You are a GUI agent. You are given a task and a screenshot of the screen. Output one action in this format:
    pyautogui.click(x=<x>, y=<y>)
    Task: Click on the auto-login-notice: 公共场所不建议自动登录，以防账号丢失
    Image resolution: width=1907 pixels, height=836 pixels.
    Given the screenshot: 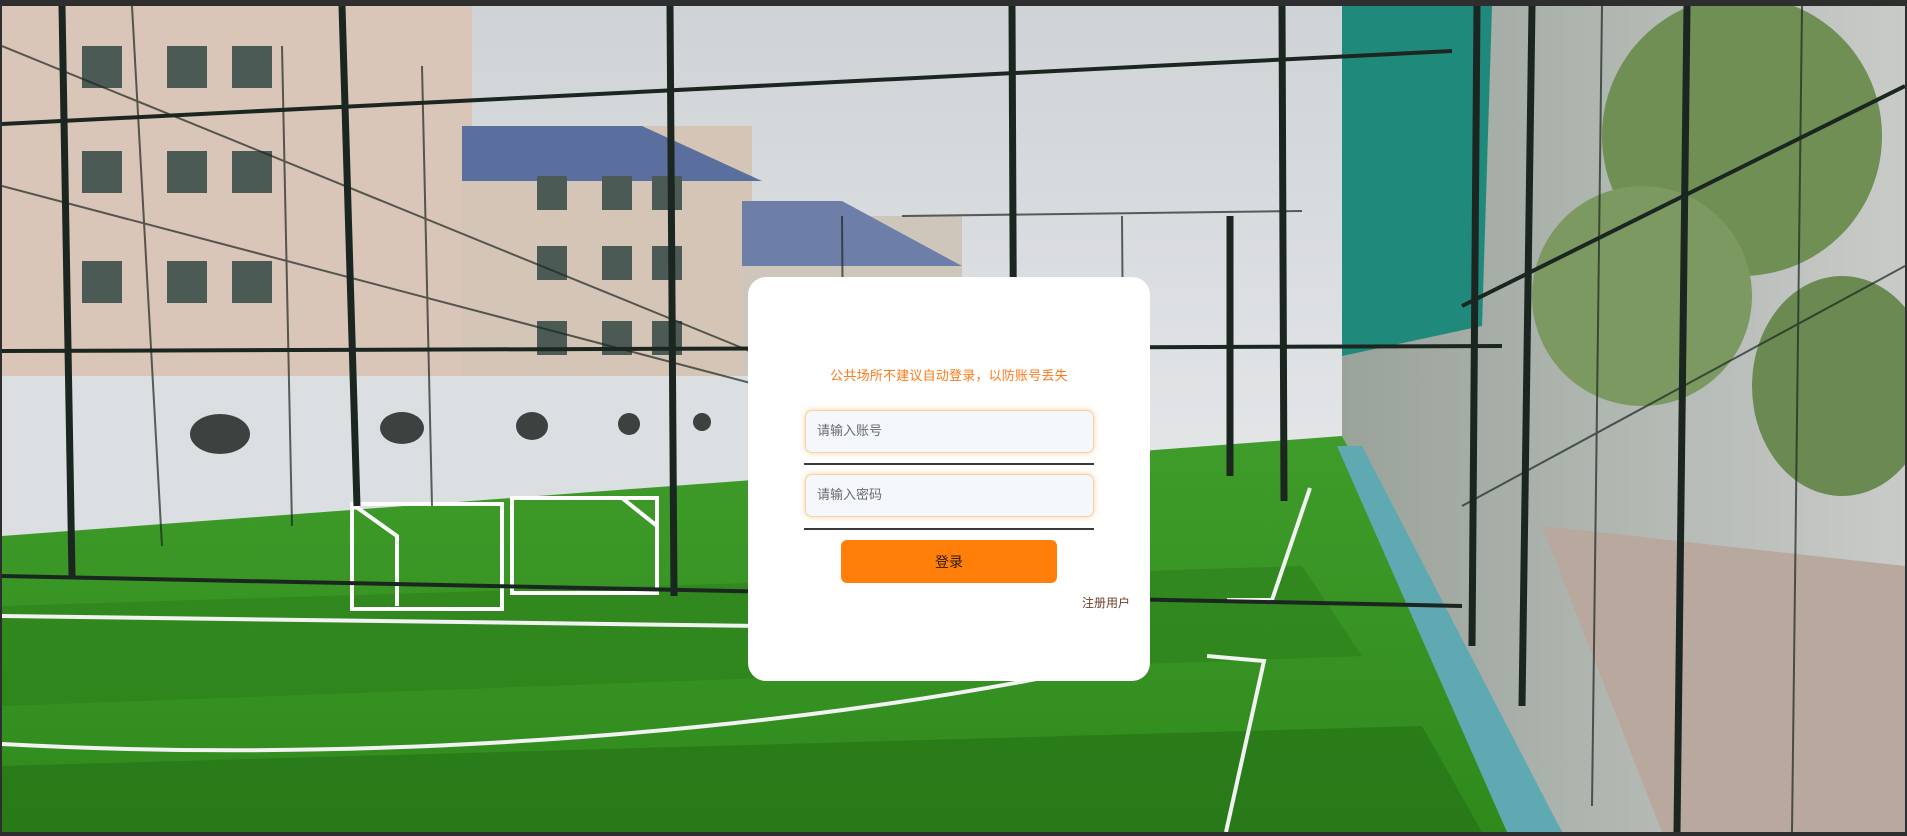 What is the action you would take?
    pyautogui.click(x=949, y=376)
    